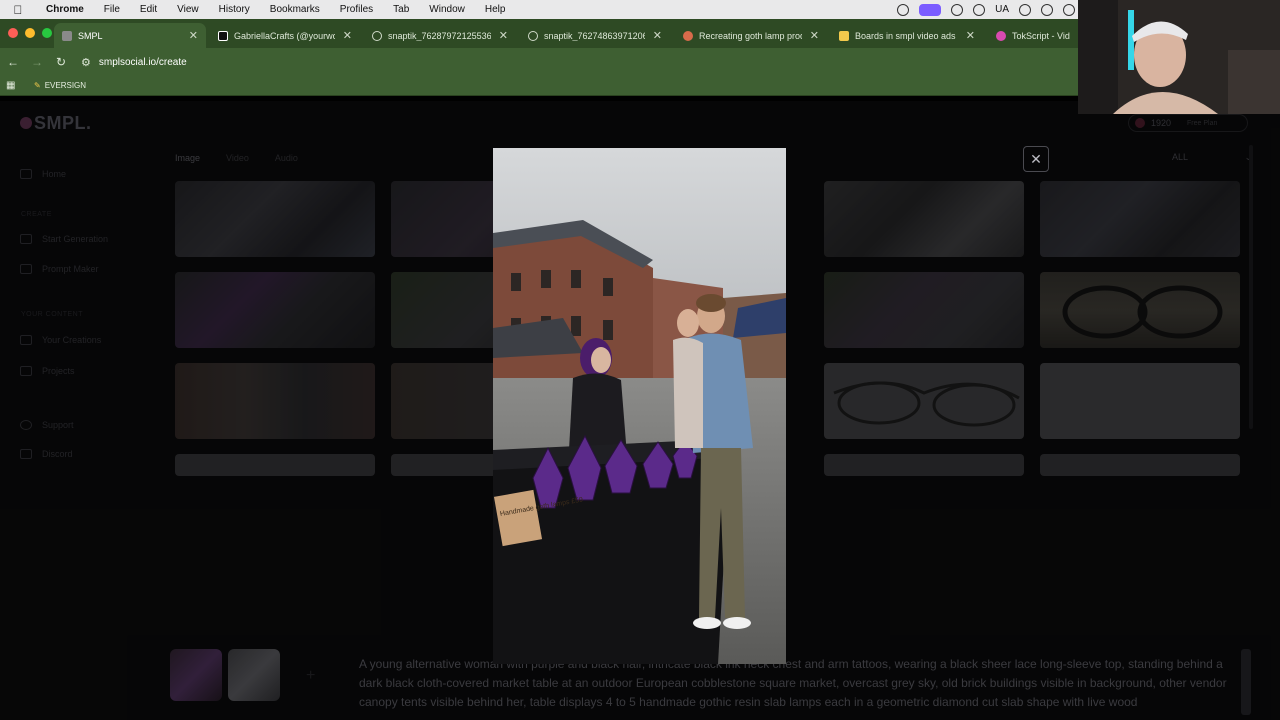 The width and height of the screenshot is (1280, 720). I want to click on menu-view: View, so click(188, 9).